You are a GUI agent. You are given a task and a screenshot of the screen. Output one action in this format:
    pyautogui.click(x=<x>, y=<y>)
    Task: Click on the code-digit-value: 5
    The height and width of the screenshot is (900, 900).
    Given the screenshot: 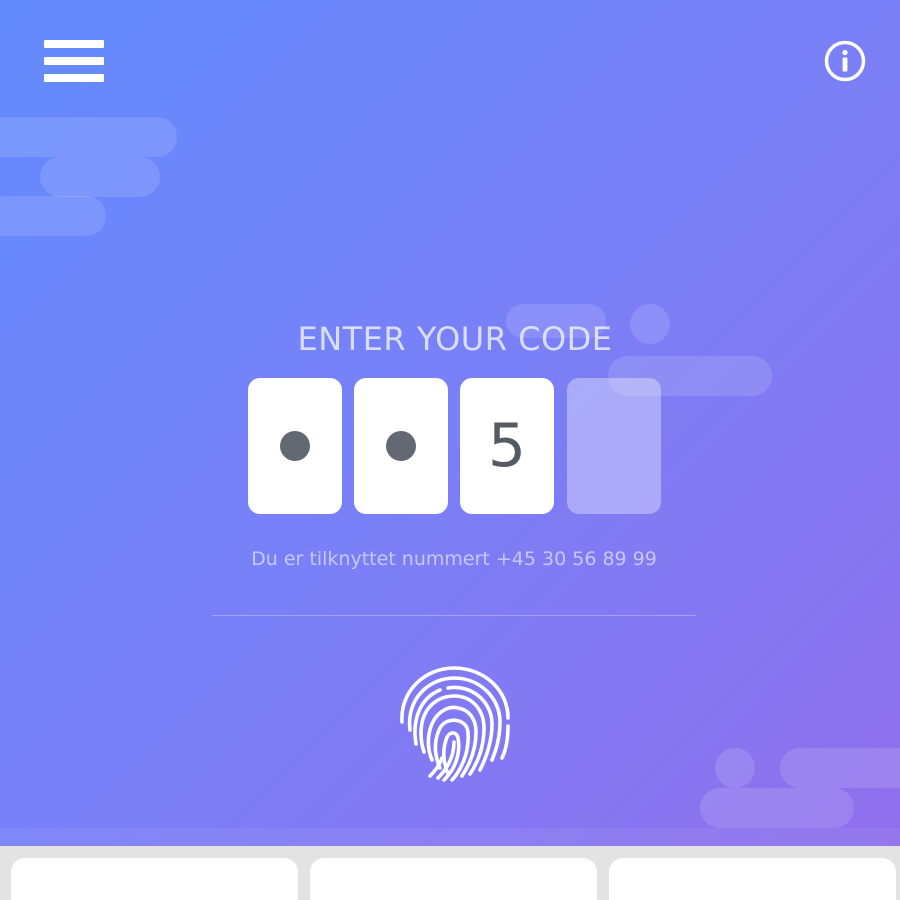 What is the action you would take?
    pyautogui.click(x=507, y=446)
    